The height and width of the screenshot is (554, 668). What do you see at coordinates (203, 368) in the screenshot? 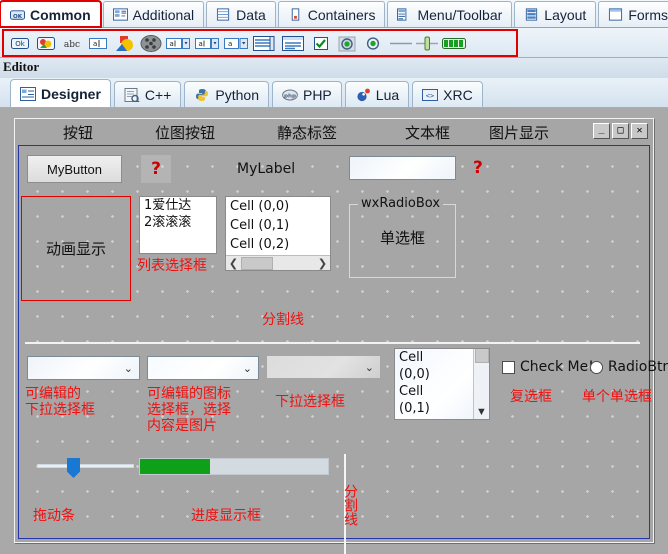
I see `bitmap-combo-box: ⌄` at bounding box center [203, 368].